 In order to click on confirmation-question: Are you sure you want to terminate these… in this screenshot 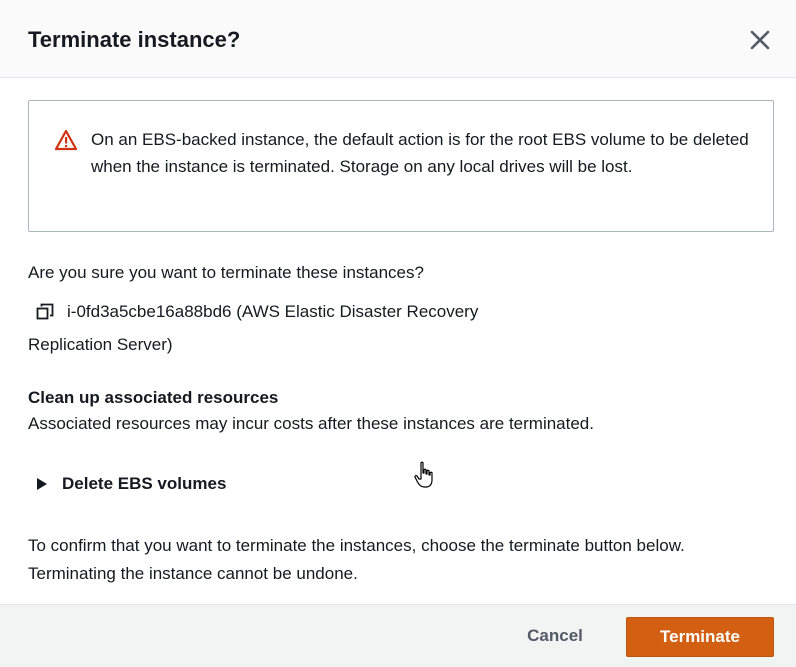, I will do `click(226, 272)`.